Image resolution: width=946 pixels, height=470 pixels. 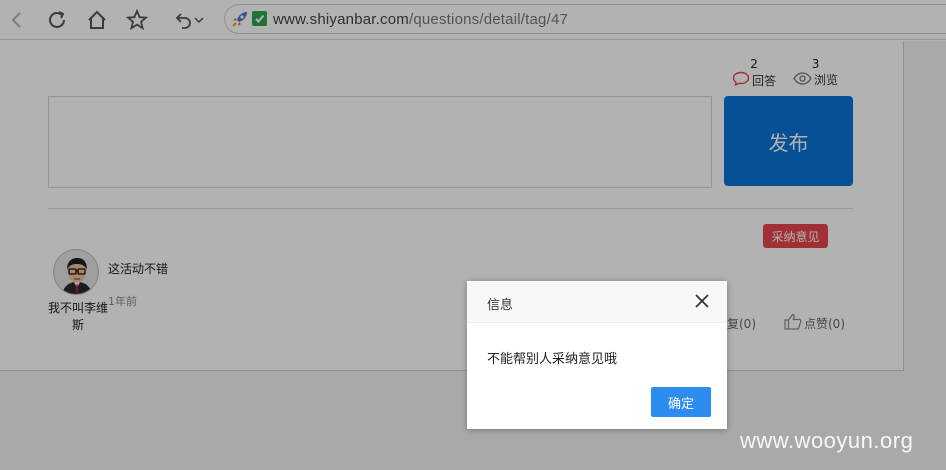 I want to click on watermark: www.wooyun.org, so click(x=827, y=440).